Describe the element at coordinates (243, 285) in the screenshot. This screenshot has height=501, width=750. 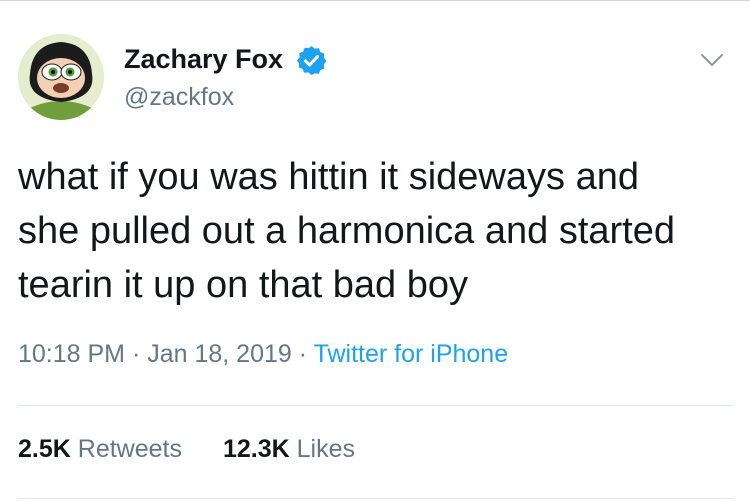
I see `tweet-text-line: tearin it up on that bad boy` at that location.